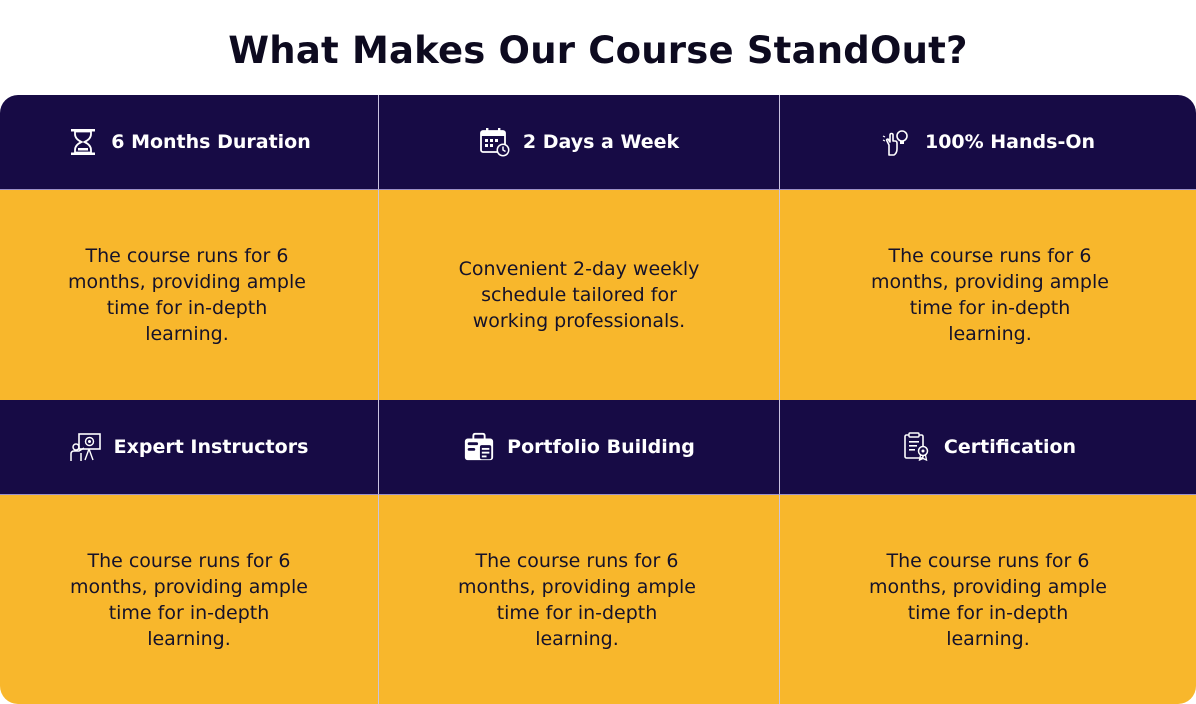  Describe the element at coordinates (1010, 447) in the screenshot. I see `feature-heading: Certification` at that location.